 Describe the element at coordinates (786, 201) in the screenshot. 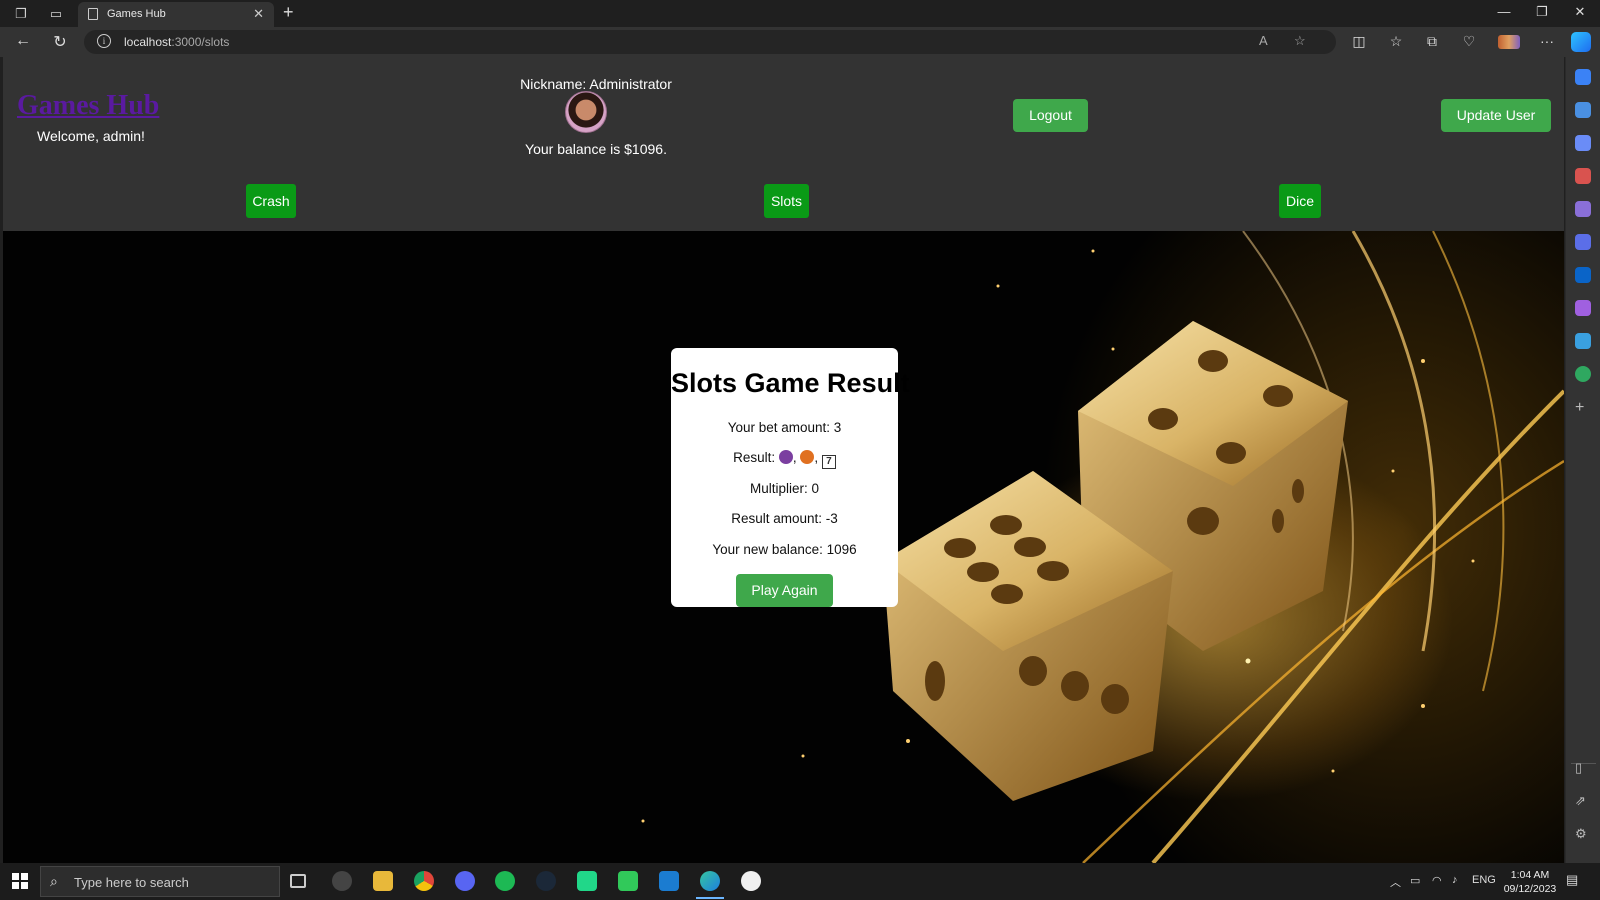

I see `nav-slots-button: Slots` at that location.